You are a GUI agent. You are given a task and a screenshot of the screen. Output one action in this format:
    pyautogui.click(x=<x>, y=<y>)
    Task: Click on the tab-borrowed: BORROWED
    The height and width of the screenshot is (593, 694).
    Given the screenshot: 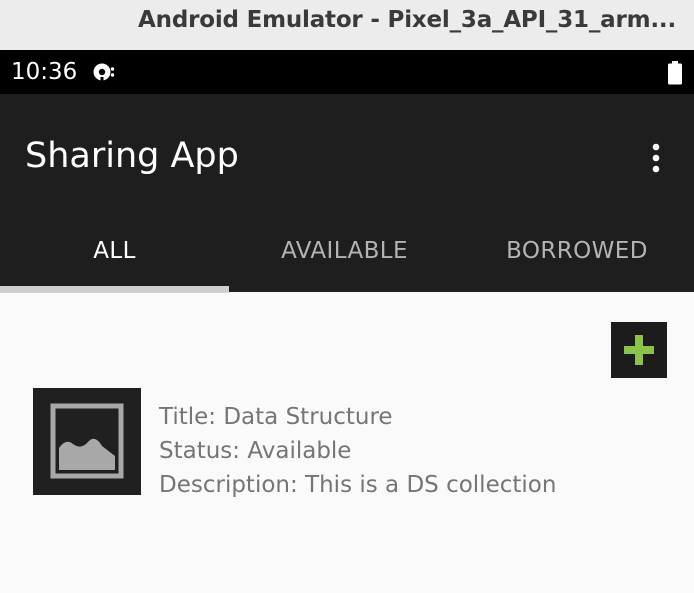 What is the action you would take?
    pyautogui.click(x=577, y=248)
    